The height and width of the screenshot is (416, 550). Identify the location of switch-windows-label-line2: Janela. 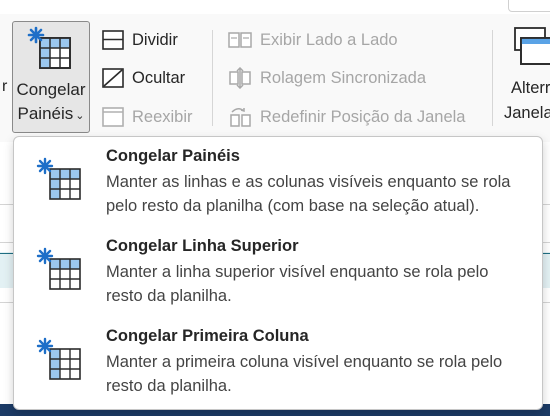
(527, 113).